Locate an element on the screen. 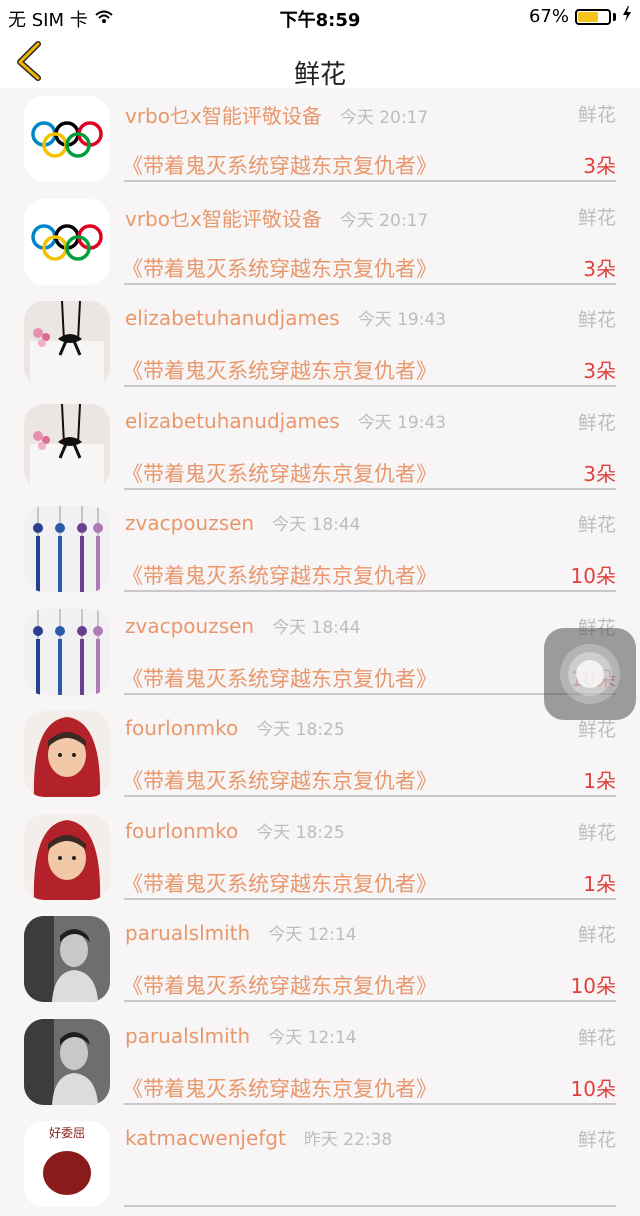 The width and height of the screenshot is (640, 1216). assistive-touch-button is located at coordinates (590, 674).